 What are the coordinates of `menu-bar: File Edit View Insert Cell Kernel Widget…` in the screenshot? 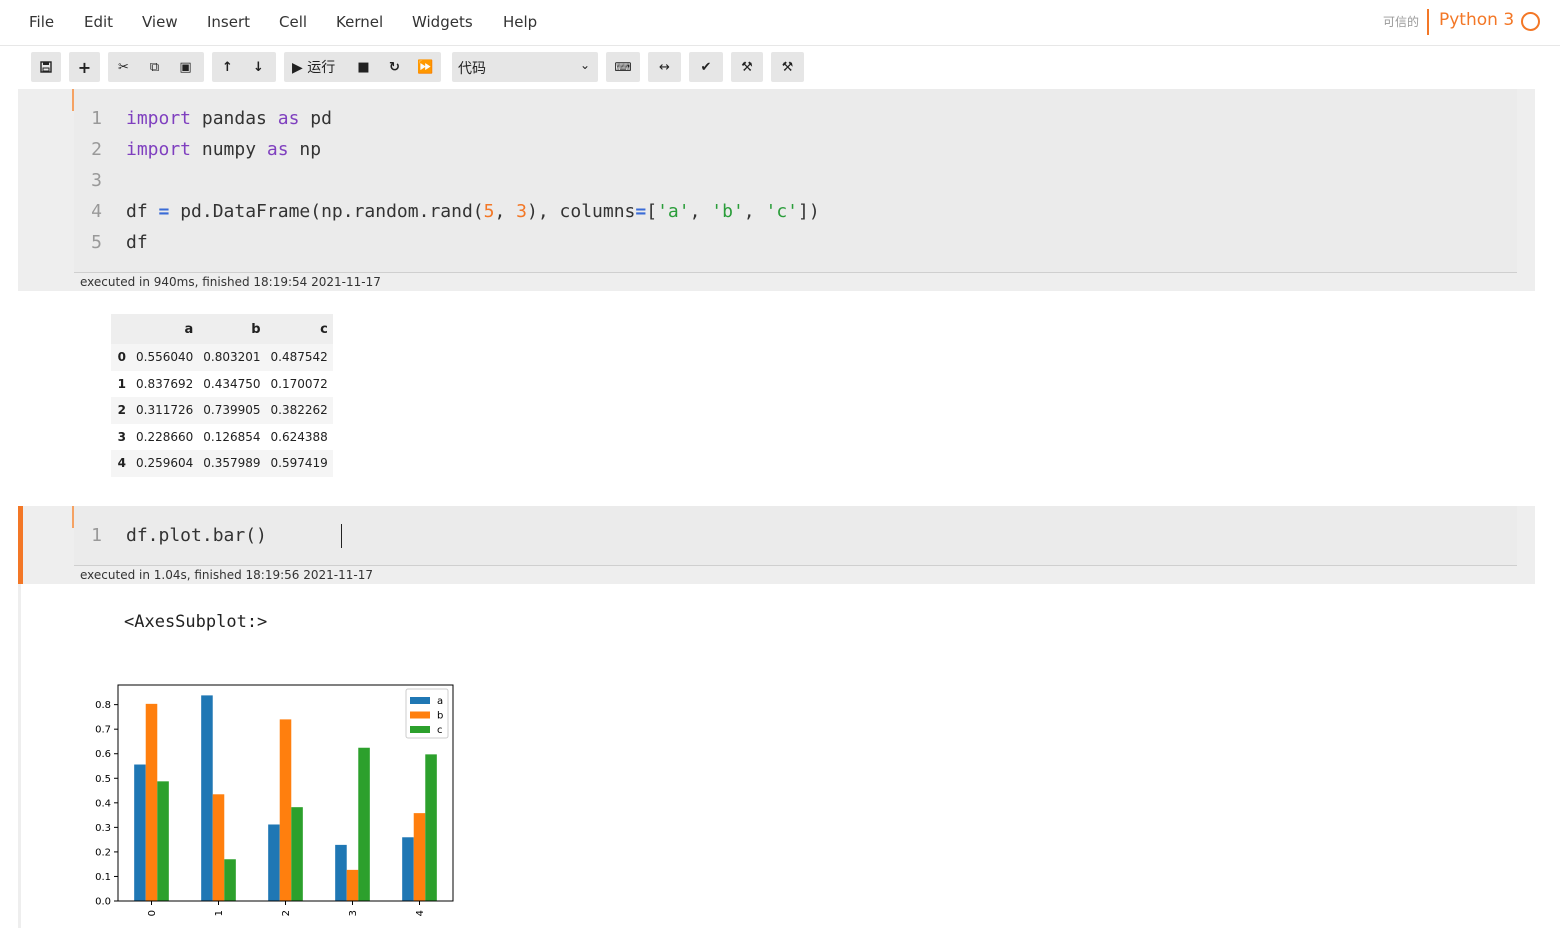 It's located at (780, 23).